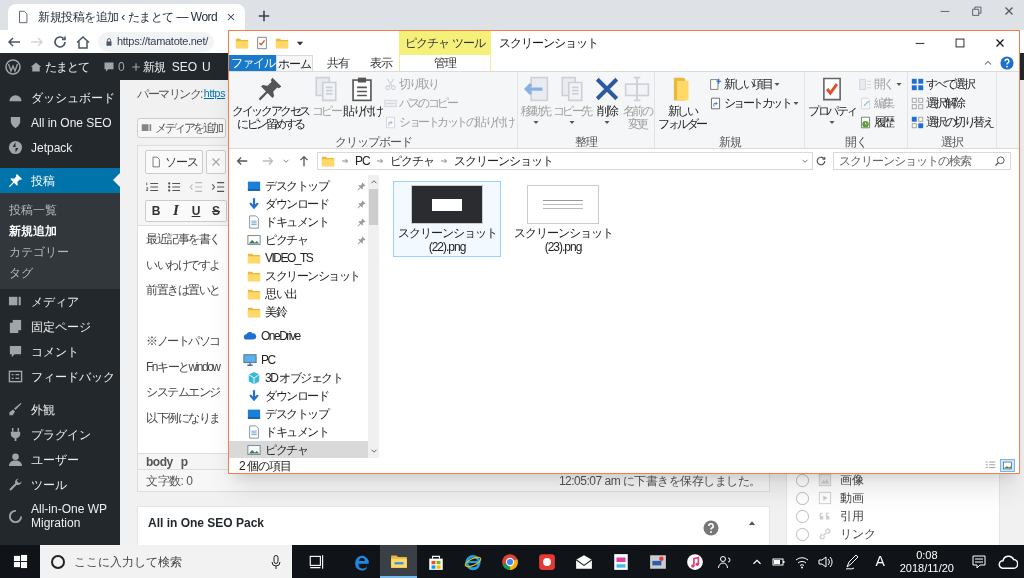 This screenshot has width=1024, height=578. Describe the element at coordinates (398, 561) in the screenshot. I see `taskbar-button` at that location.